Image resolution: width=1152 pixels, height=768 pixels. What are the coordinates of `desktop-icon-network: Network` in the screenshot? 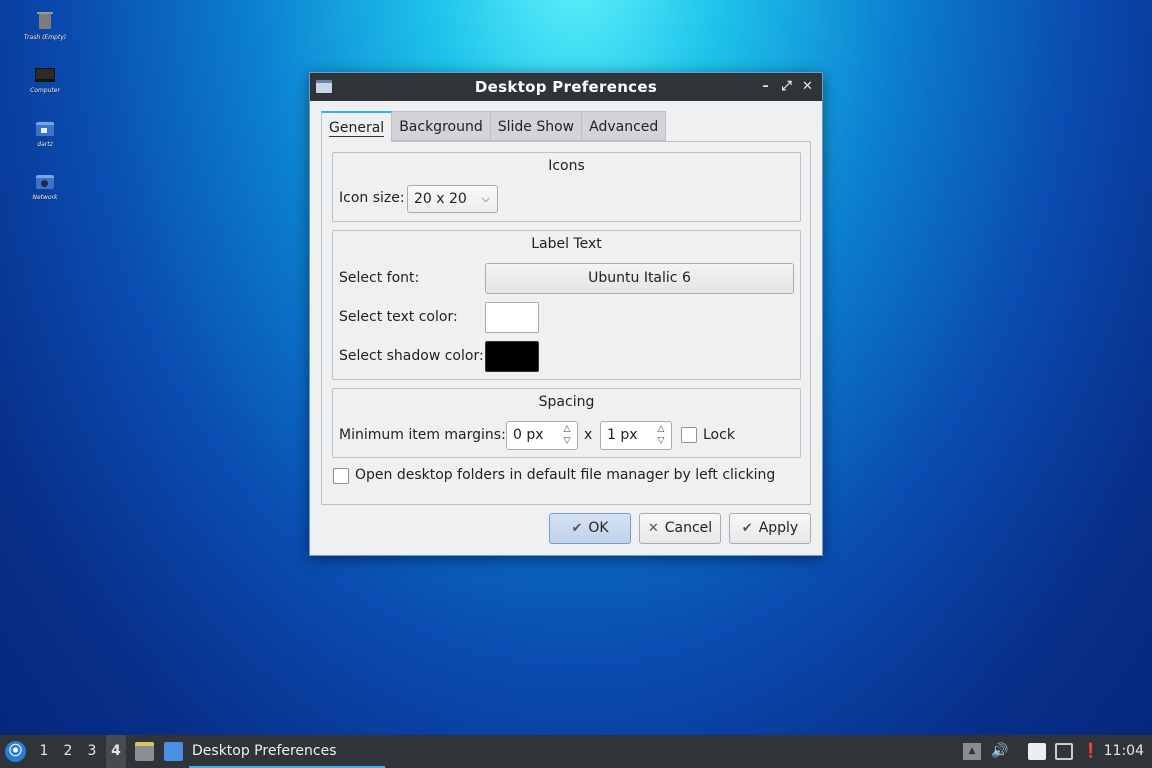 It's located at (45, 188).